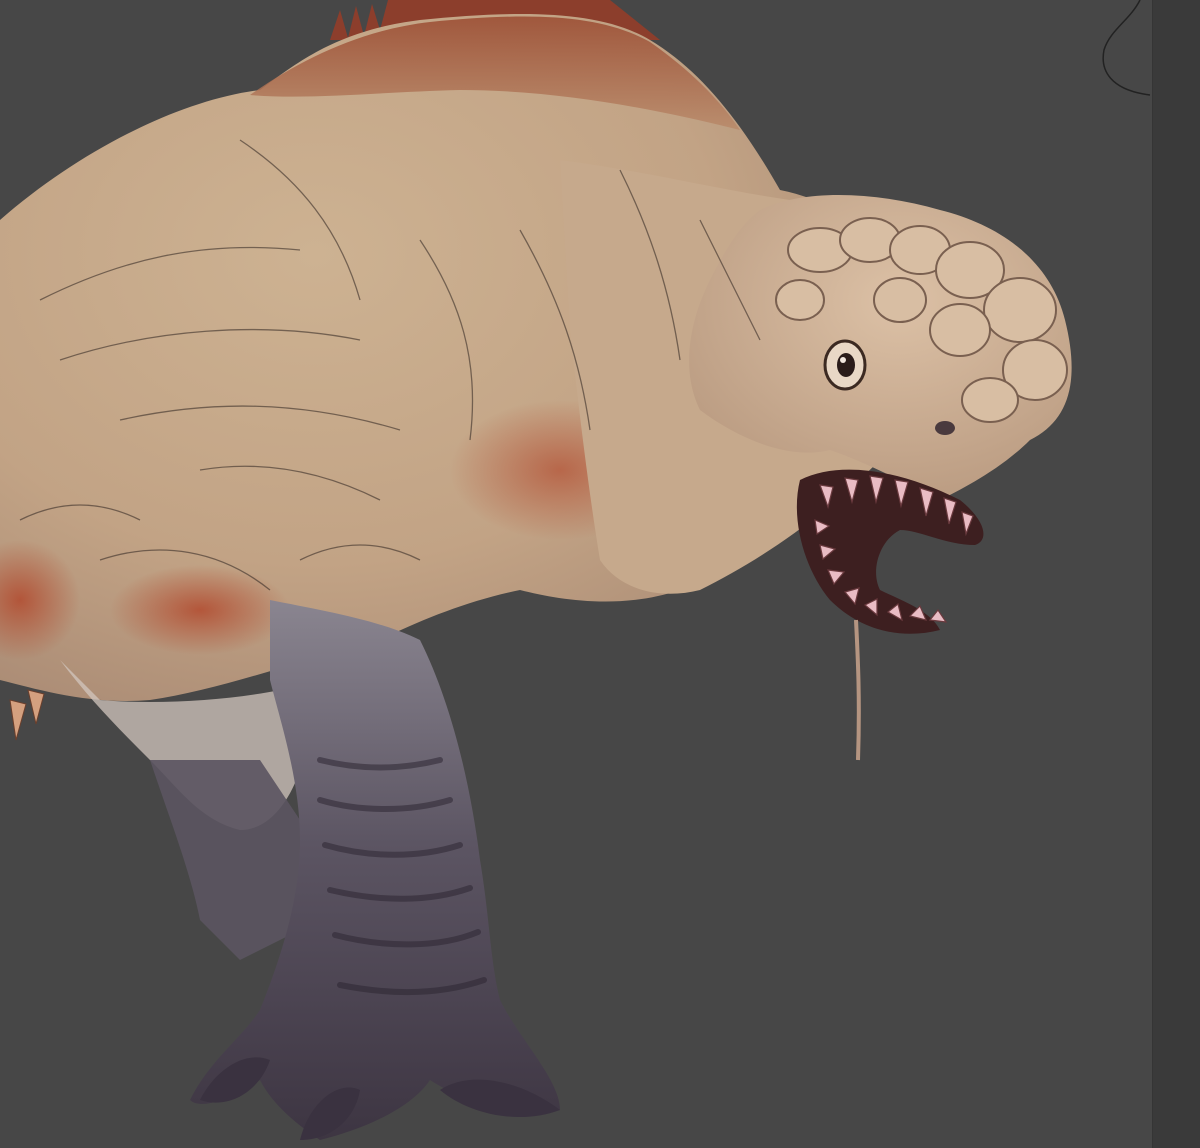 The image size is (1200, 1148). What do you see at coordinates (1126, 48) in the screenshot?
I see `sketch-contour` at bounding box center [1126, 48].